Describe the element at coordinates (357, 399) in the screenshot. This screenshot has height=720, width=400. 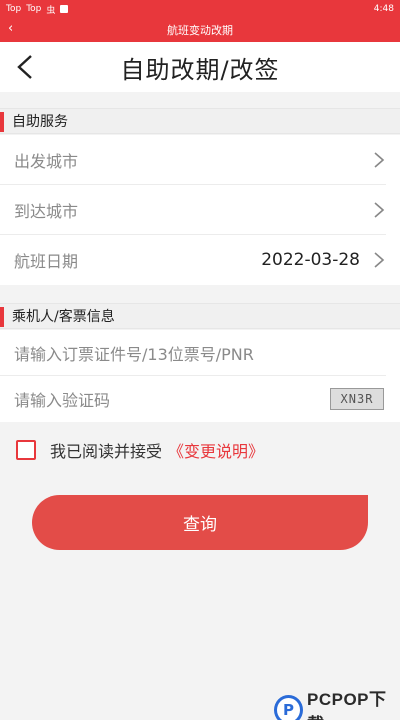
I see `captcha-image: XN3R` at that location.